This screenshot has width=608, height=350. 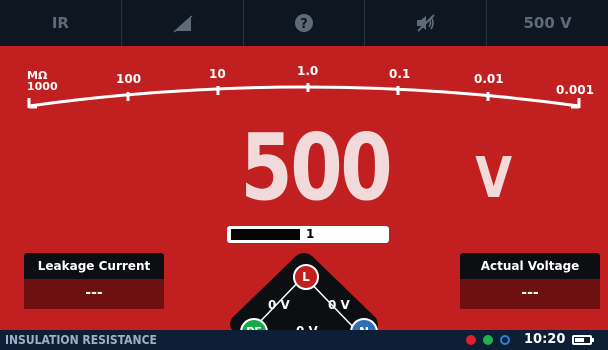 I want to click on leakage-current-panel: Leakage Current ---, so click(x=94, y=281).